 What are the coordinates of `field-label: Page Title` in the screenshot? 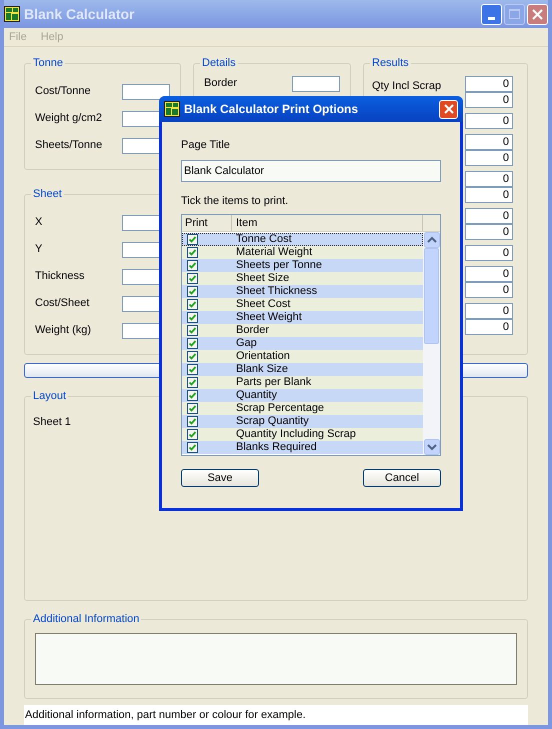 It's located at (206, 145).